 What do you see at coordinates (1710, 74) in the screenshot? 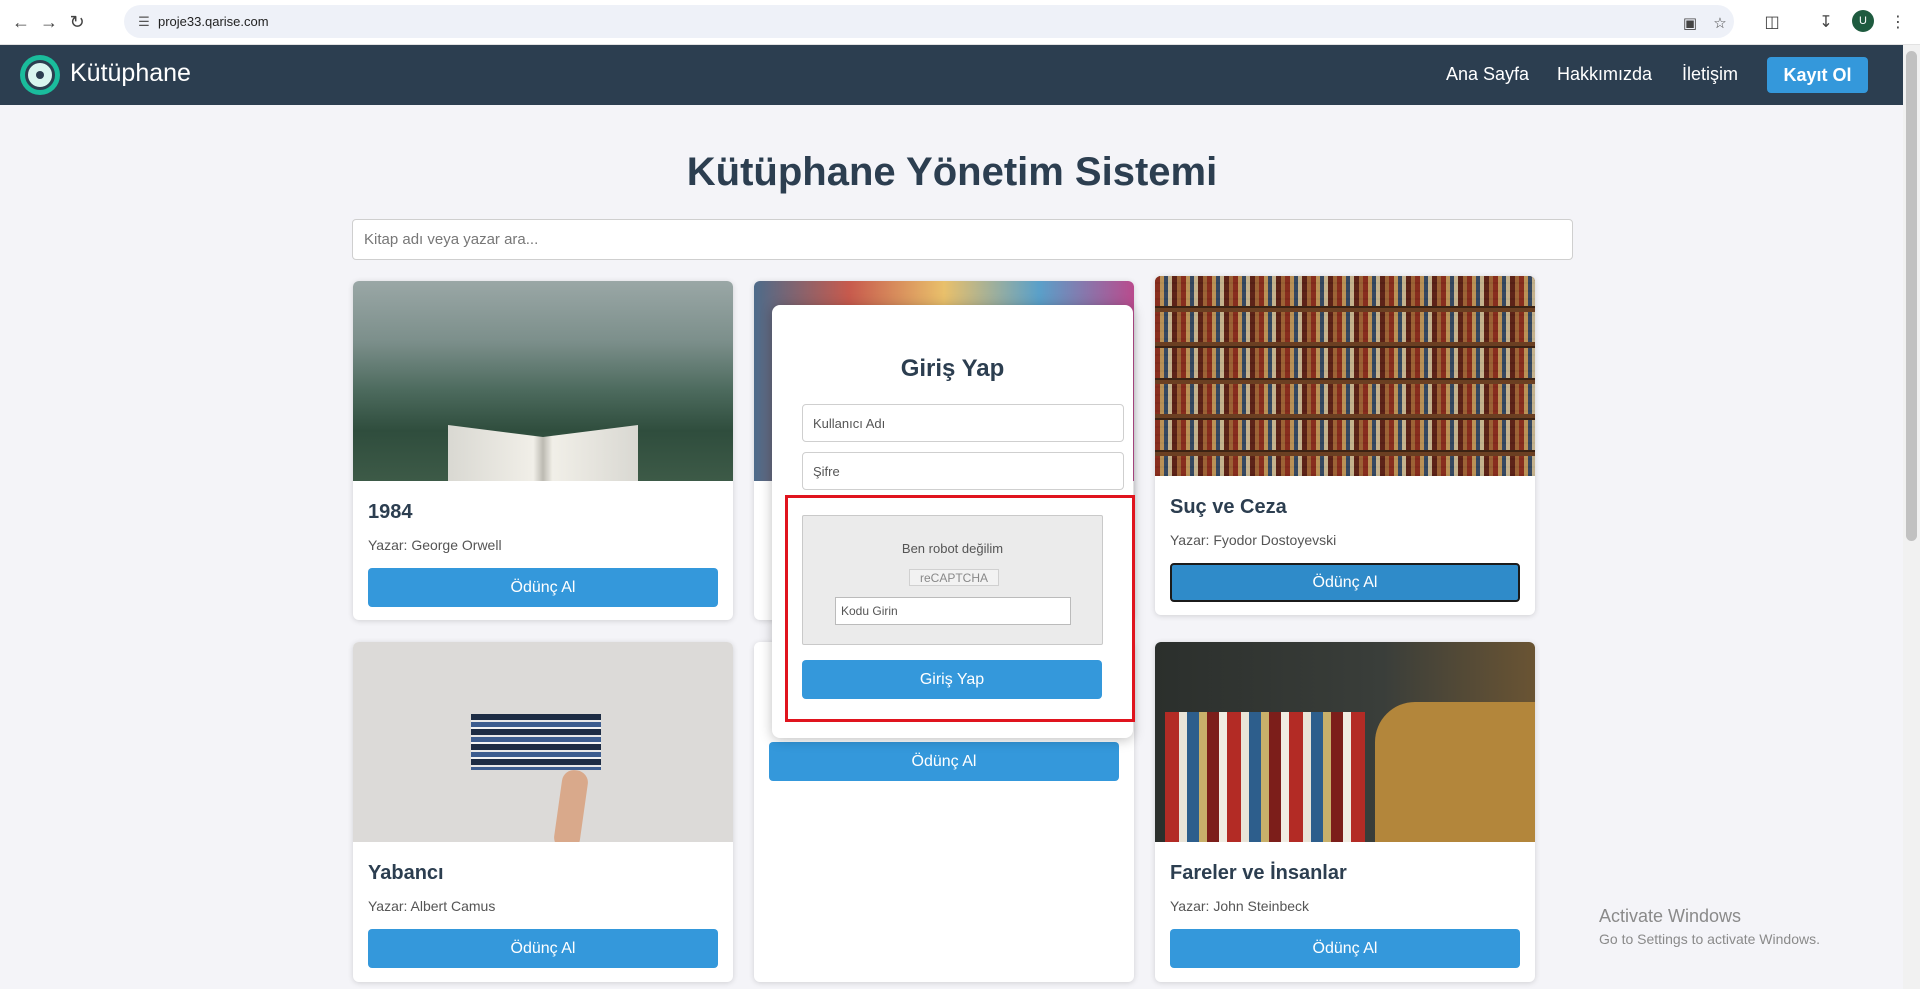
I see `nav-link-contact: İletişim` at bounding box center [1710, 74].